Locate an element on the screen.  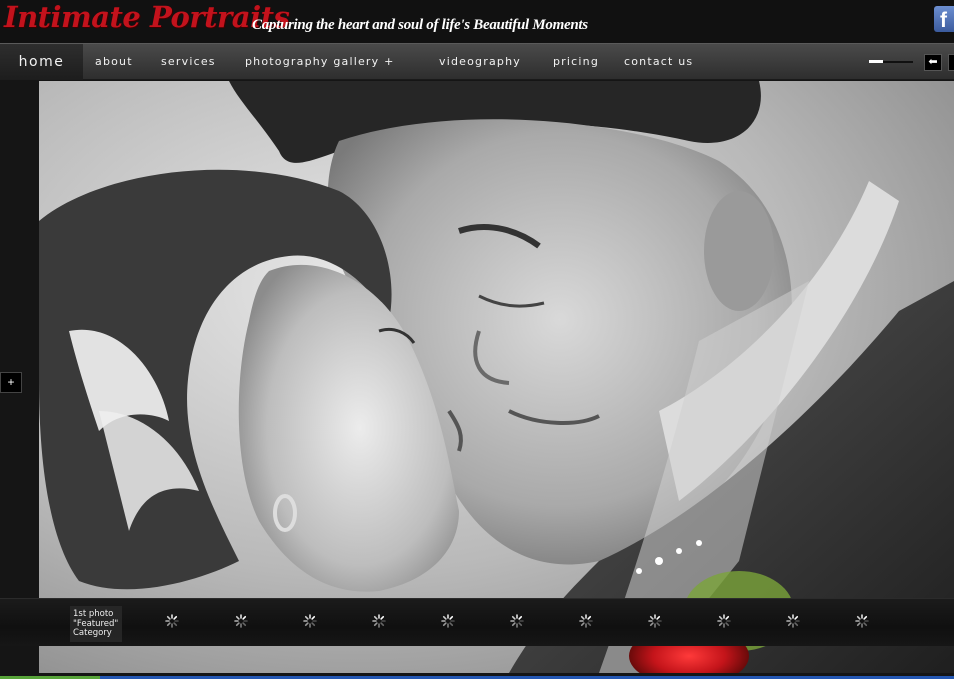
nav-item-pricing: Pricing is located at coordinates (576, 62).